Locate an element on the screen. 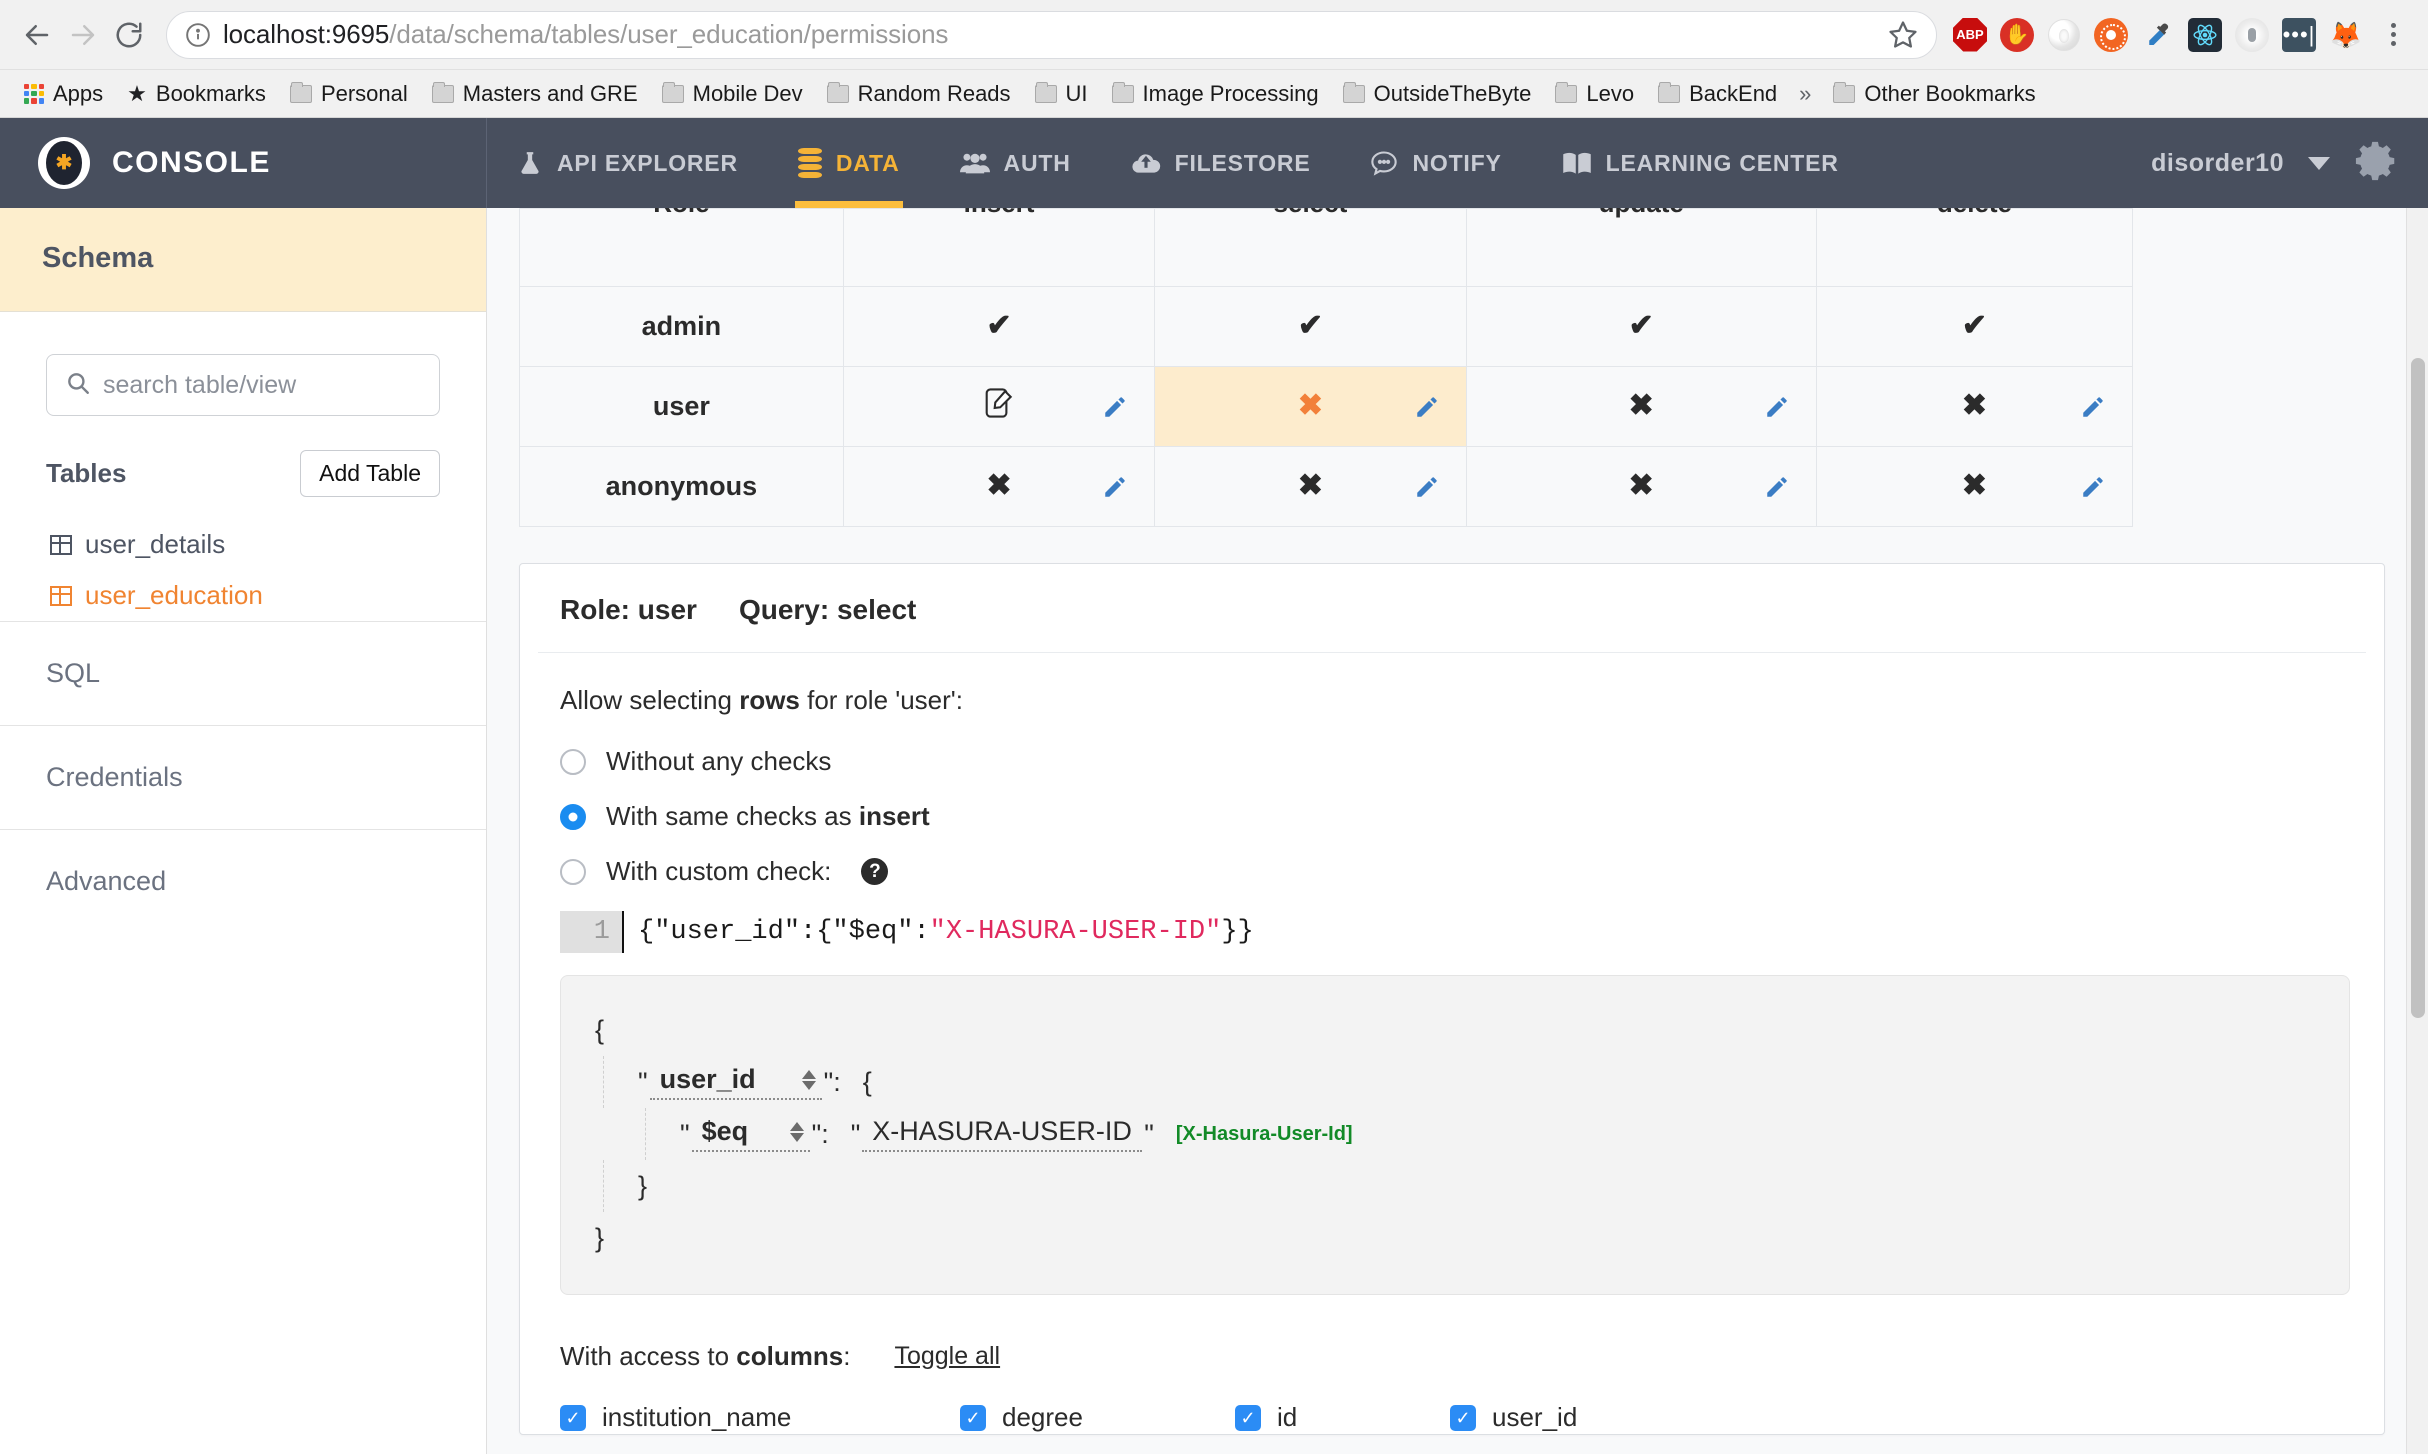 The height and width of the screenshot is (1454, 2428). radio-option-same-checks-as-insert: With same checks as insert is located at coordinates (1452, 816).